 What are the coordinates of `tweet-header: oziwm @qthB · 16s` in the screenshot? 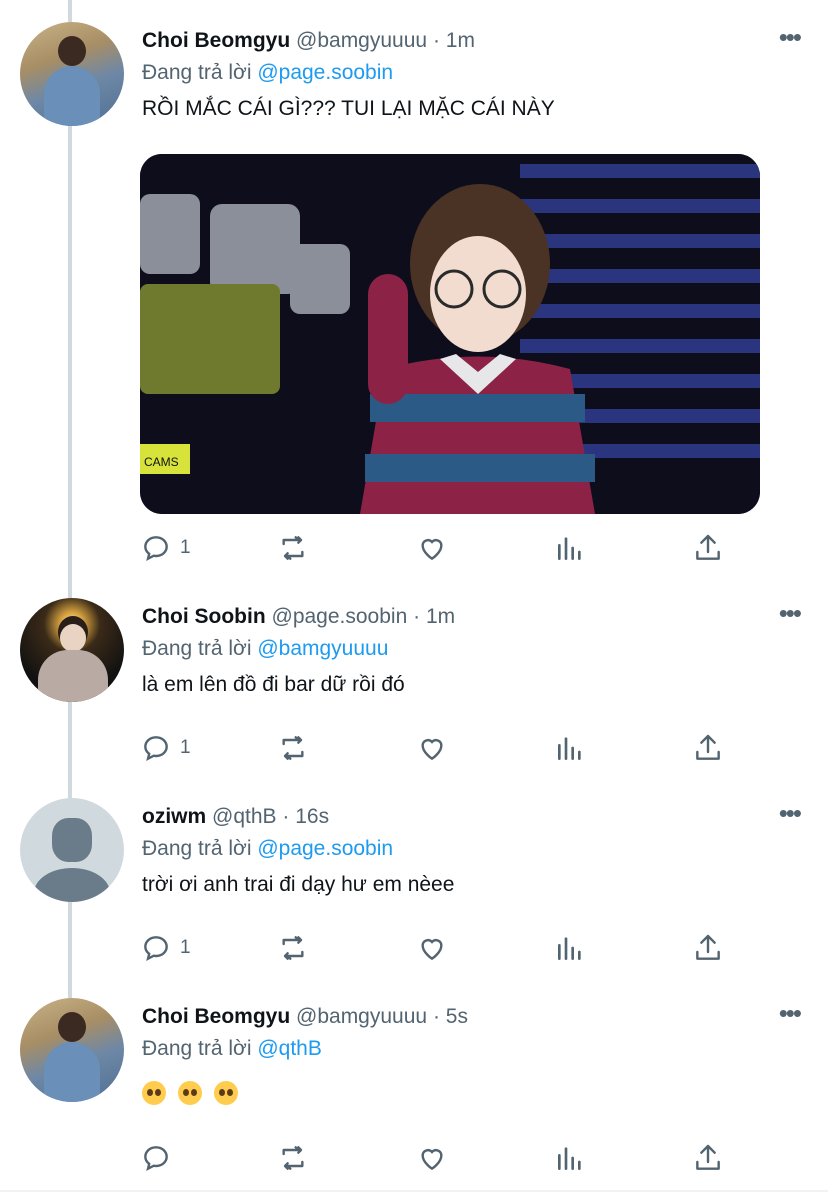 It's located at (452, 817).